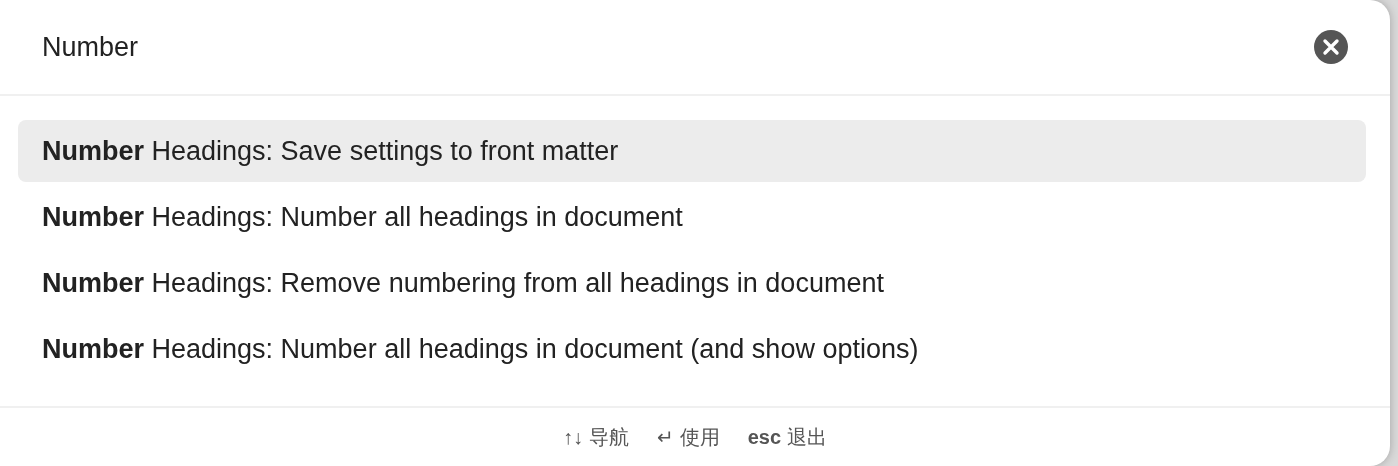  I want to click on shortcut-key: ↵, so click(665, 437).